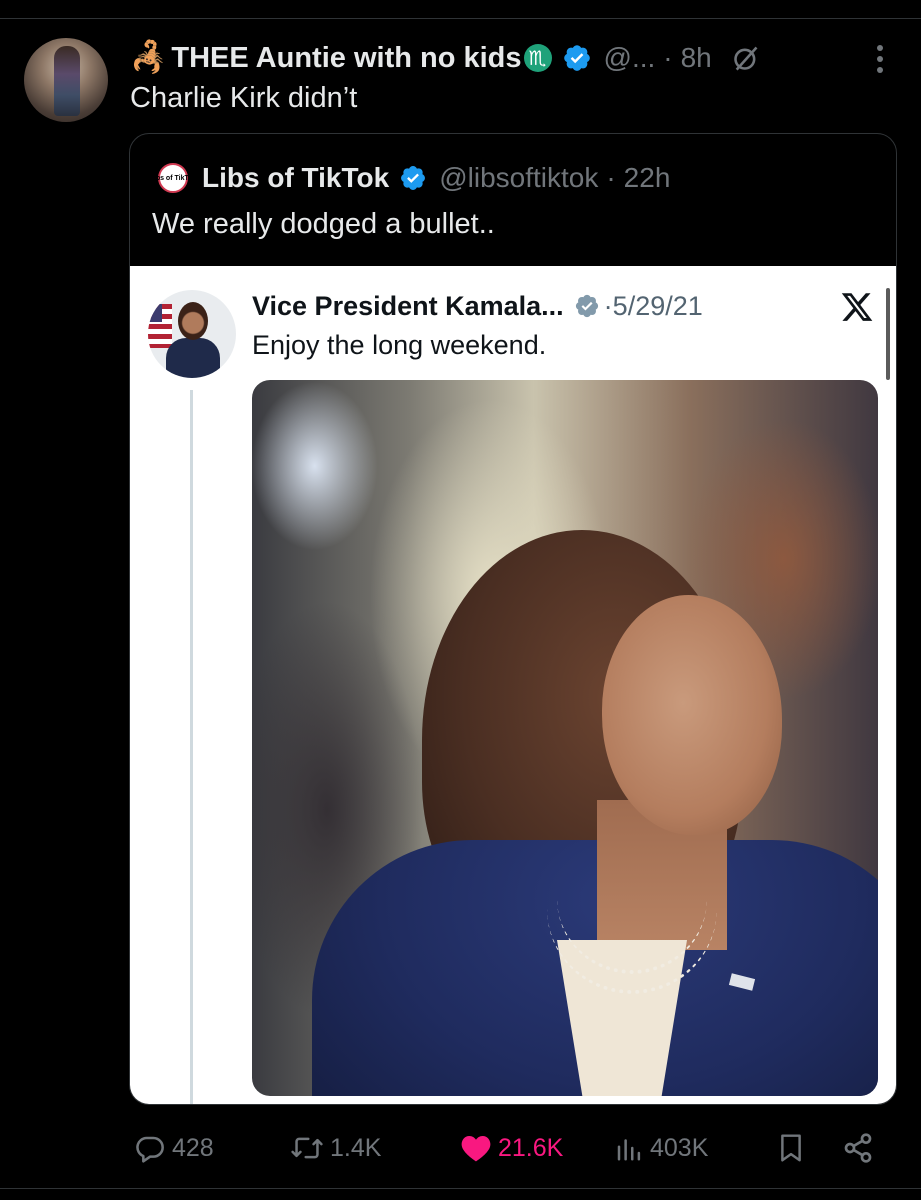 The height and width of the screenshot is (1200, 921). Describe the element at coordinates (356, 1147) in the screenshot. I see `repost-count: 1.4K` at that location.